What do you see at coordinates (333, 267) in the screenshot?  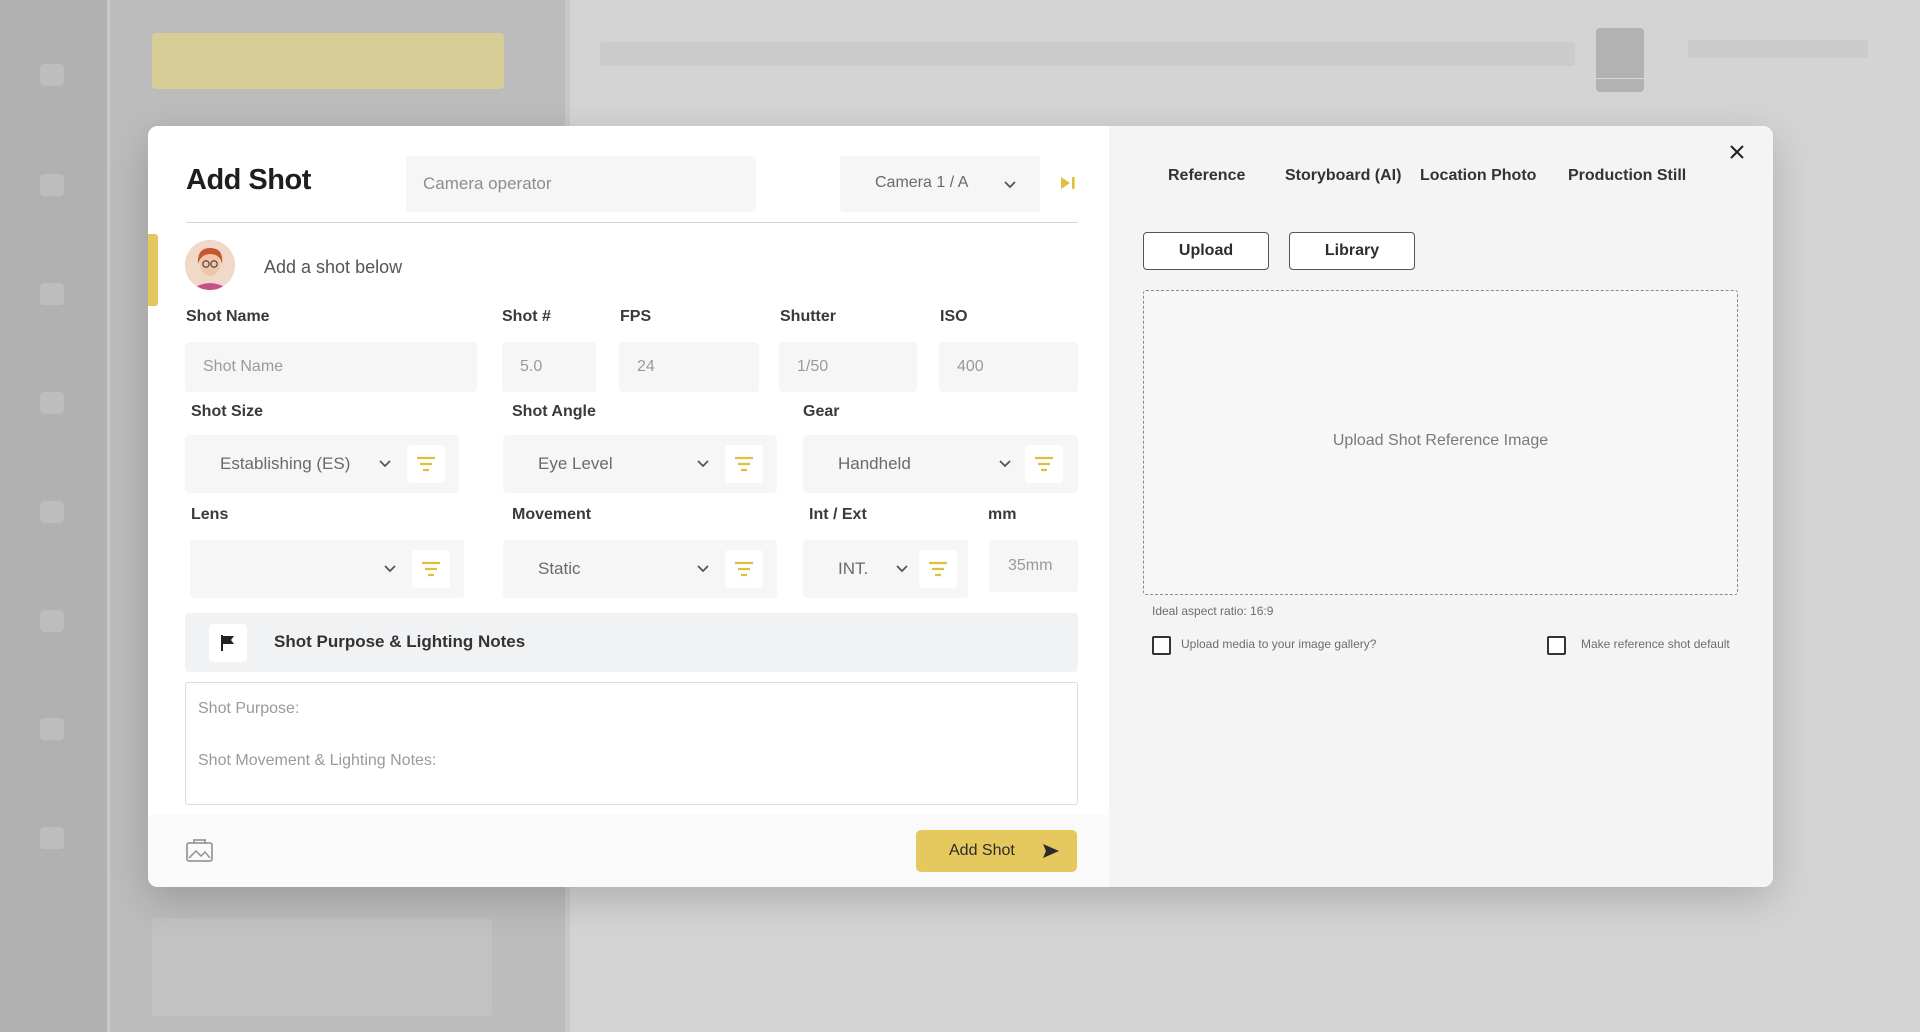 I see `add-shot-hint: Add a shot below` at bounding box center [333, 267].